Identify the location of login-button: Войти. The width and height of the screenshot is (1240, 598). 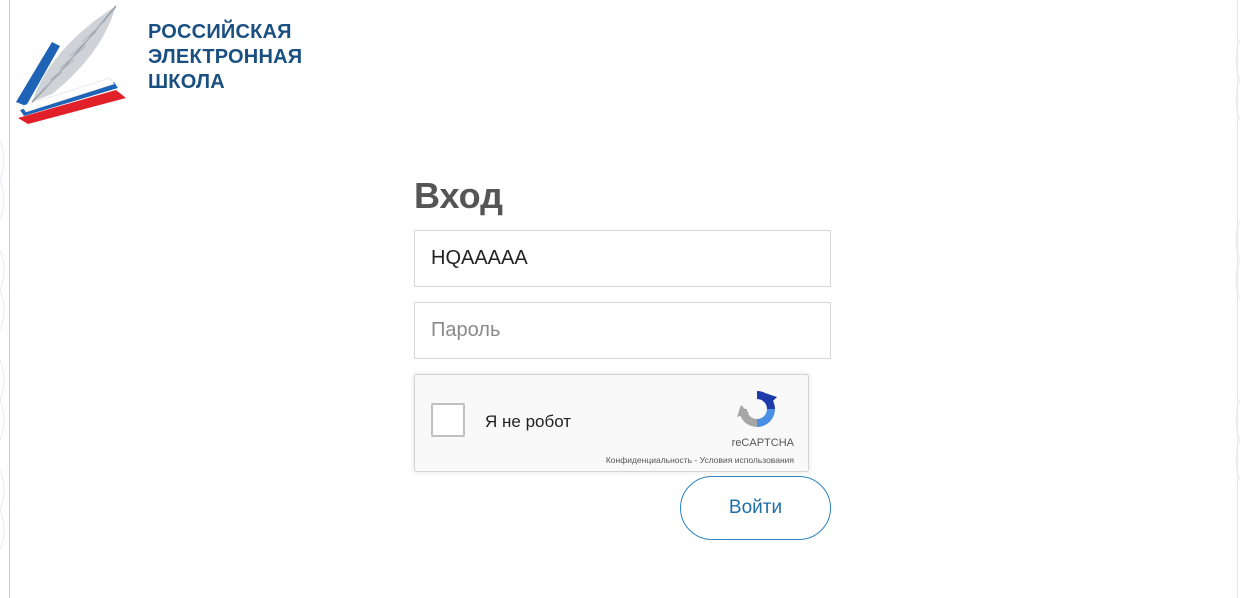
(755, 508).